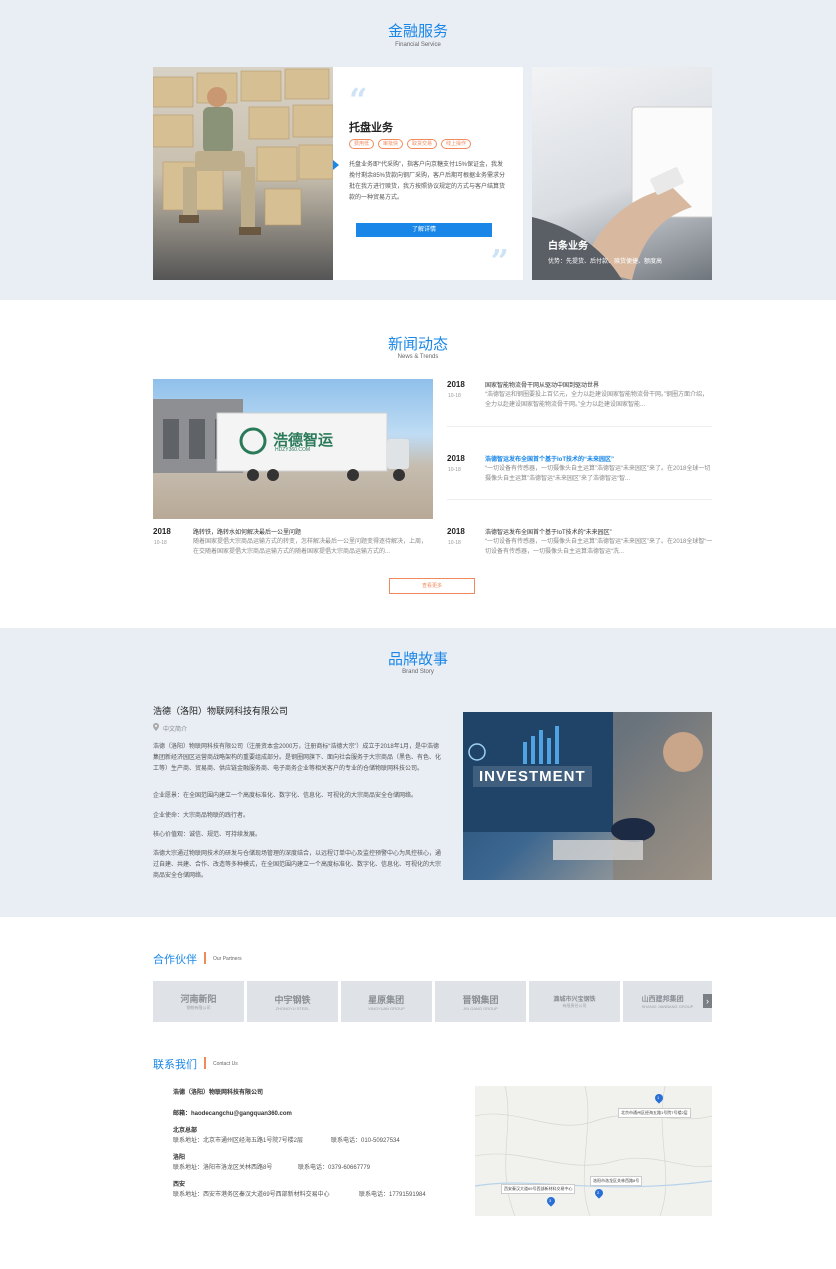 The image size is (836, 1269). Describe the element at coordinates (418, 672) in the screenshot. I see `section-subtitle: Brand Story` at that location.